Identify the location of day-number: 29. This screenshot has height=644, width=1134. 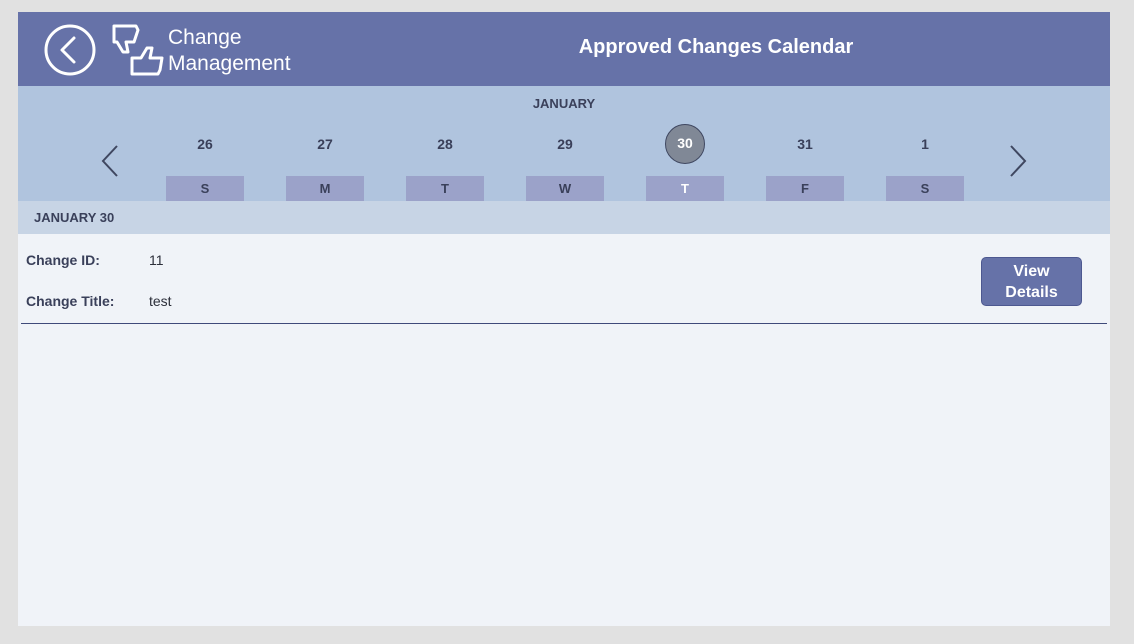
(565, 144).